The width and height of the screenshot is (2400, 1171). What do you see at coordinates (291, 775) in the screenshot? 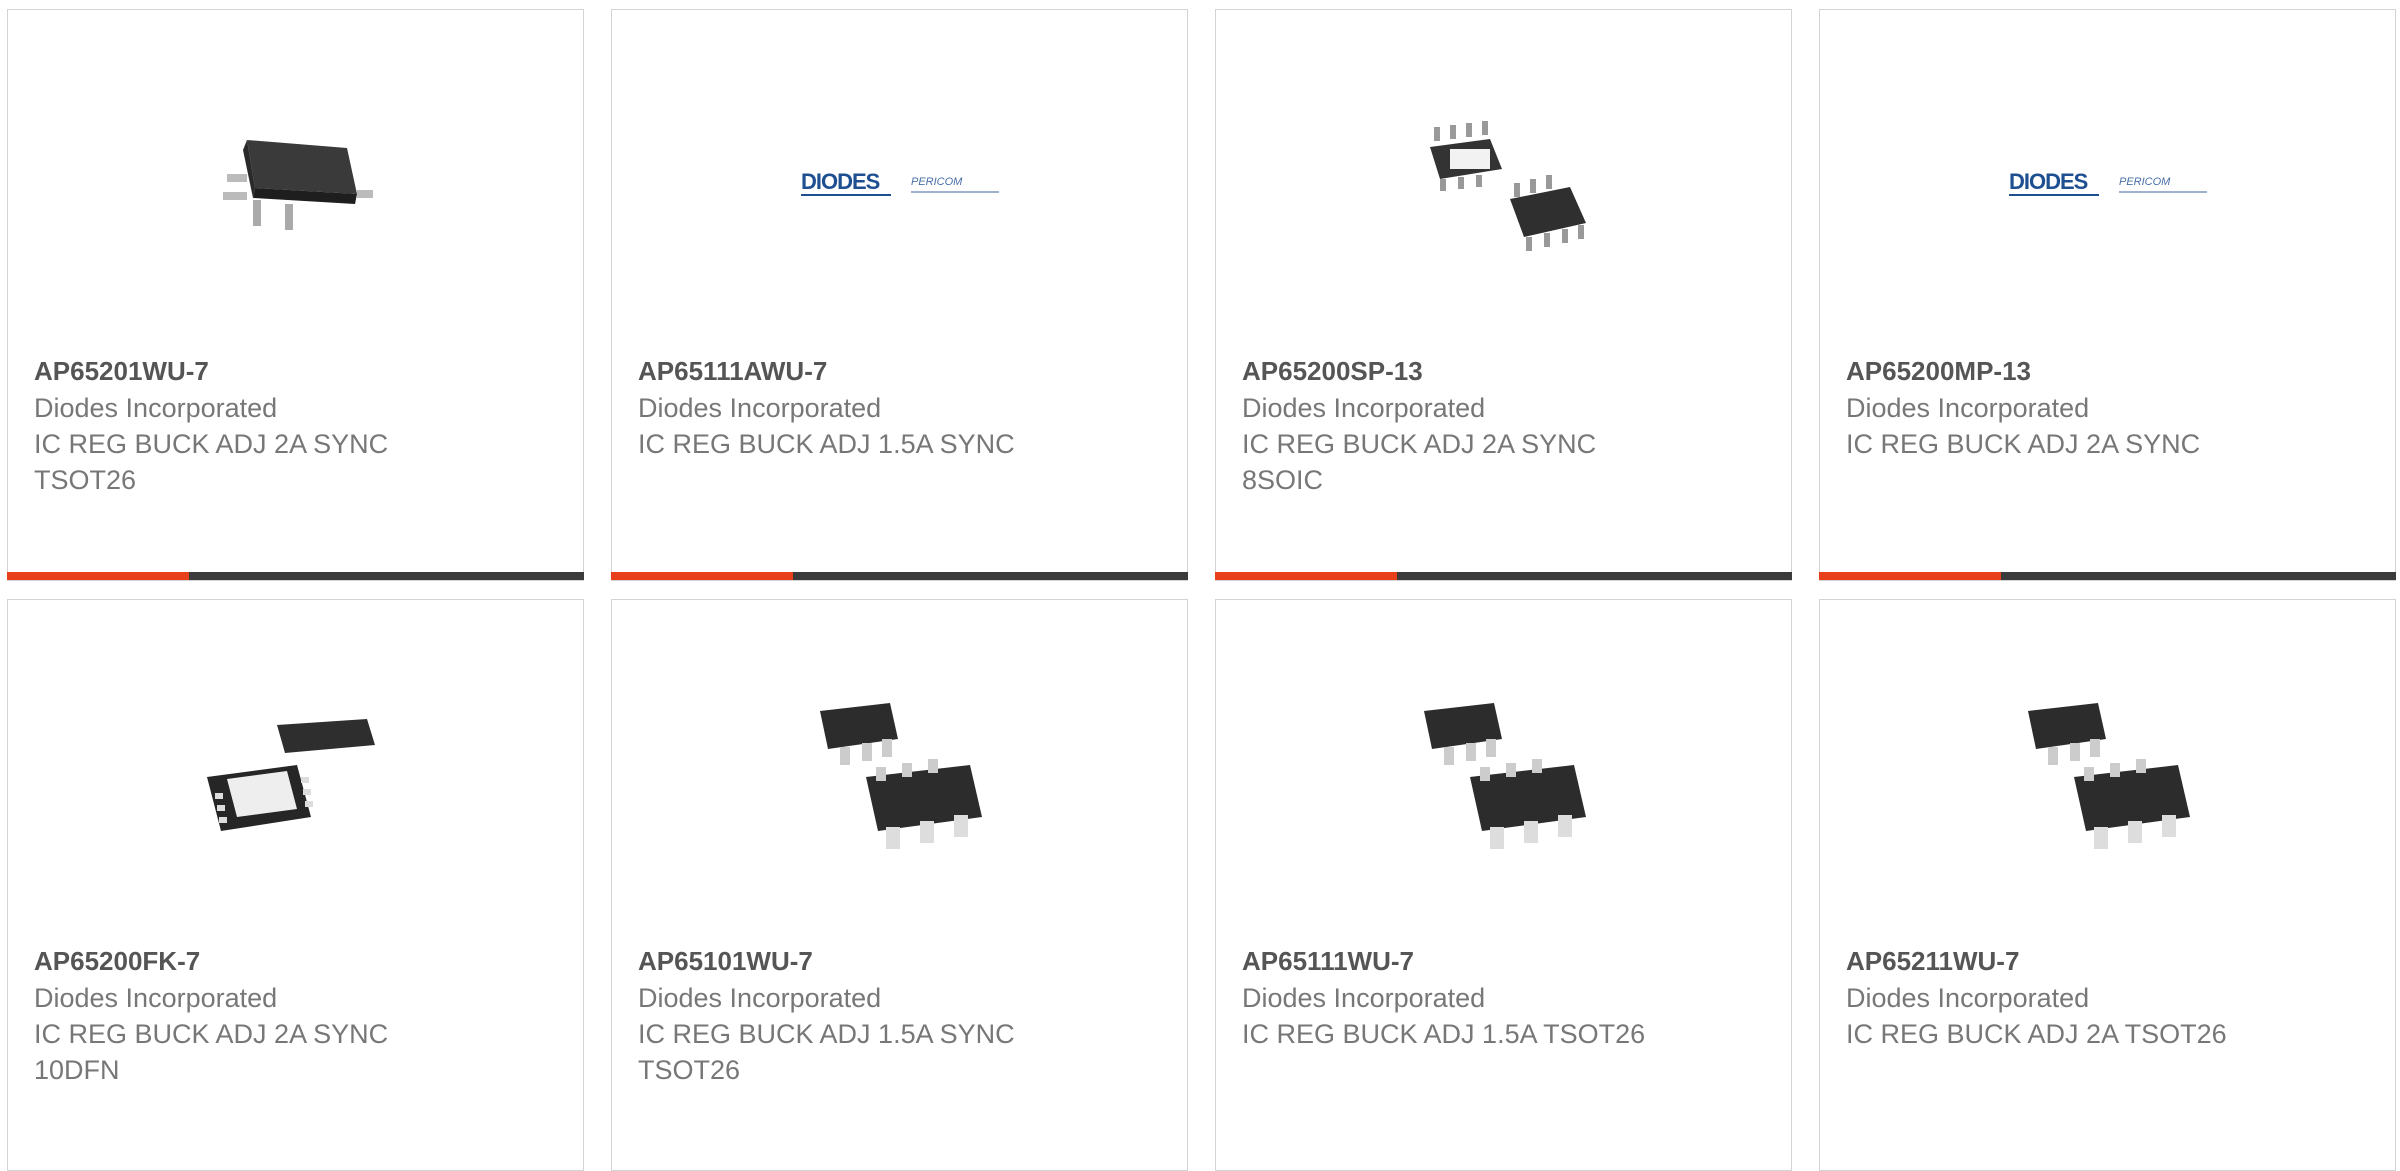
I see `10dfn-package-icon` at bounding box center [291, 775].